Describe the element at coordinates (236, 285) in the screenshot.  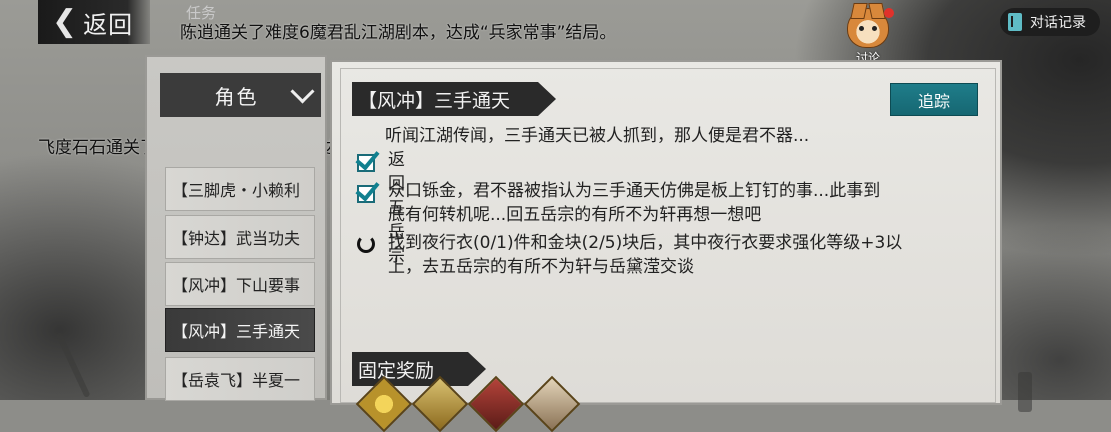
I see `quest-list-item-label: 【风冲】下山要事` at that location.